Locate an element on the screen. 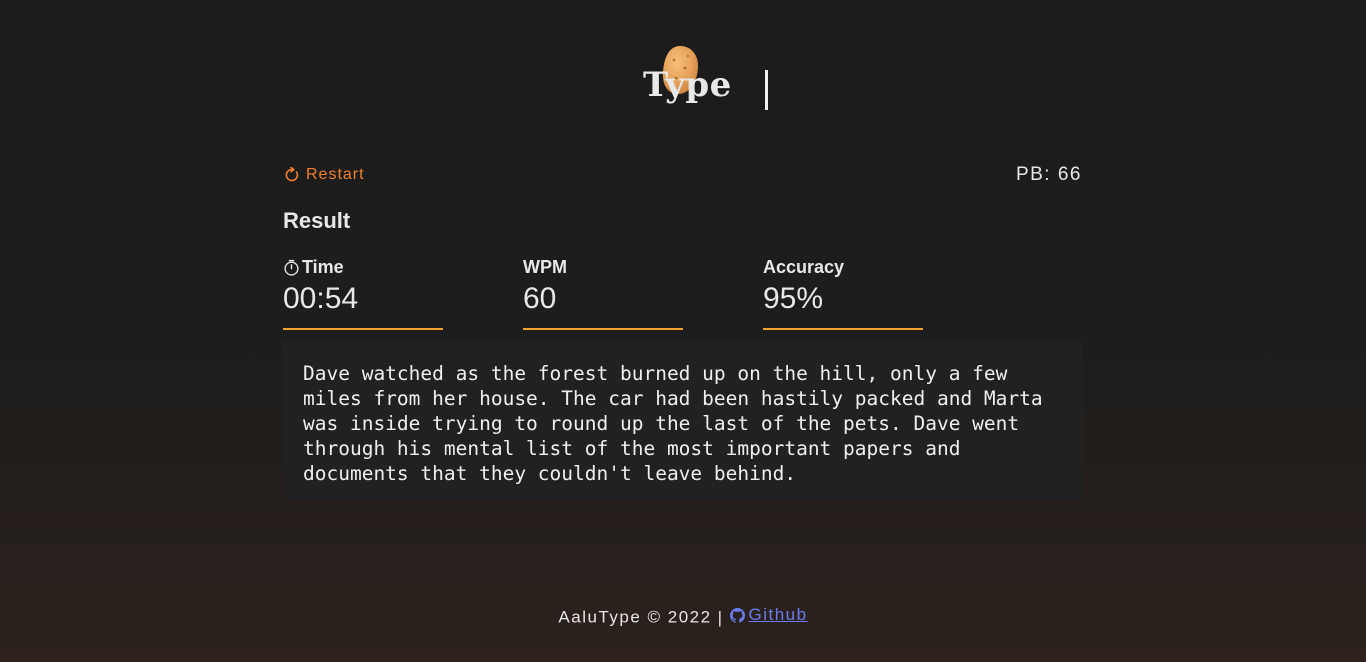  result-title: Result is located at coordinates (317, 220).